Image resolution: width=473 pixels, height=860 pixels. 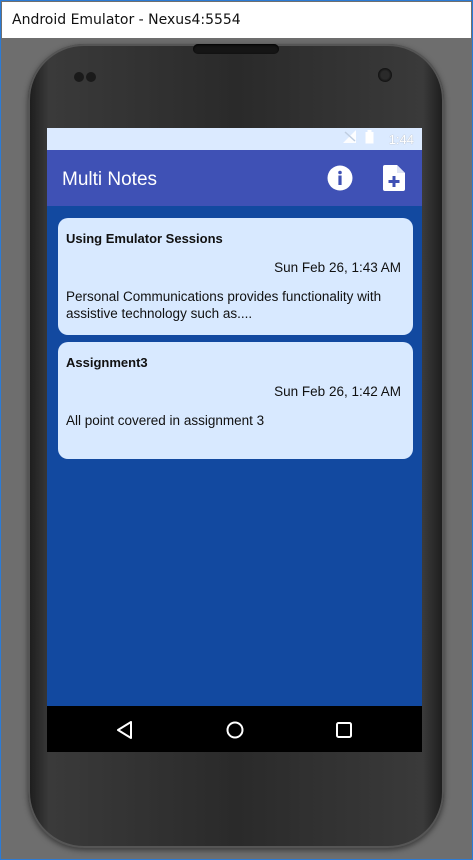 I want to click on add-note-icon, so click(x=394, y=178).